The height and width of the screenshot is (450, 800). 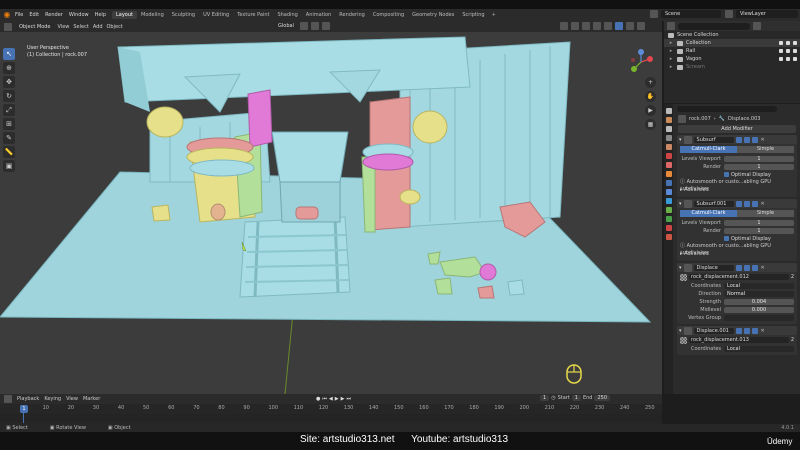 I want to click on render-tab-icon, so click(x=668, y=120).